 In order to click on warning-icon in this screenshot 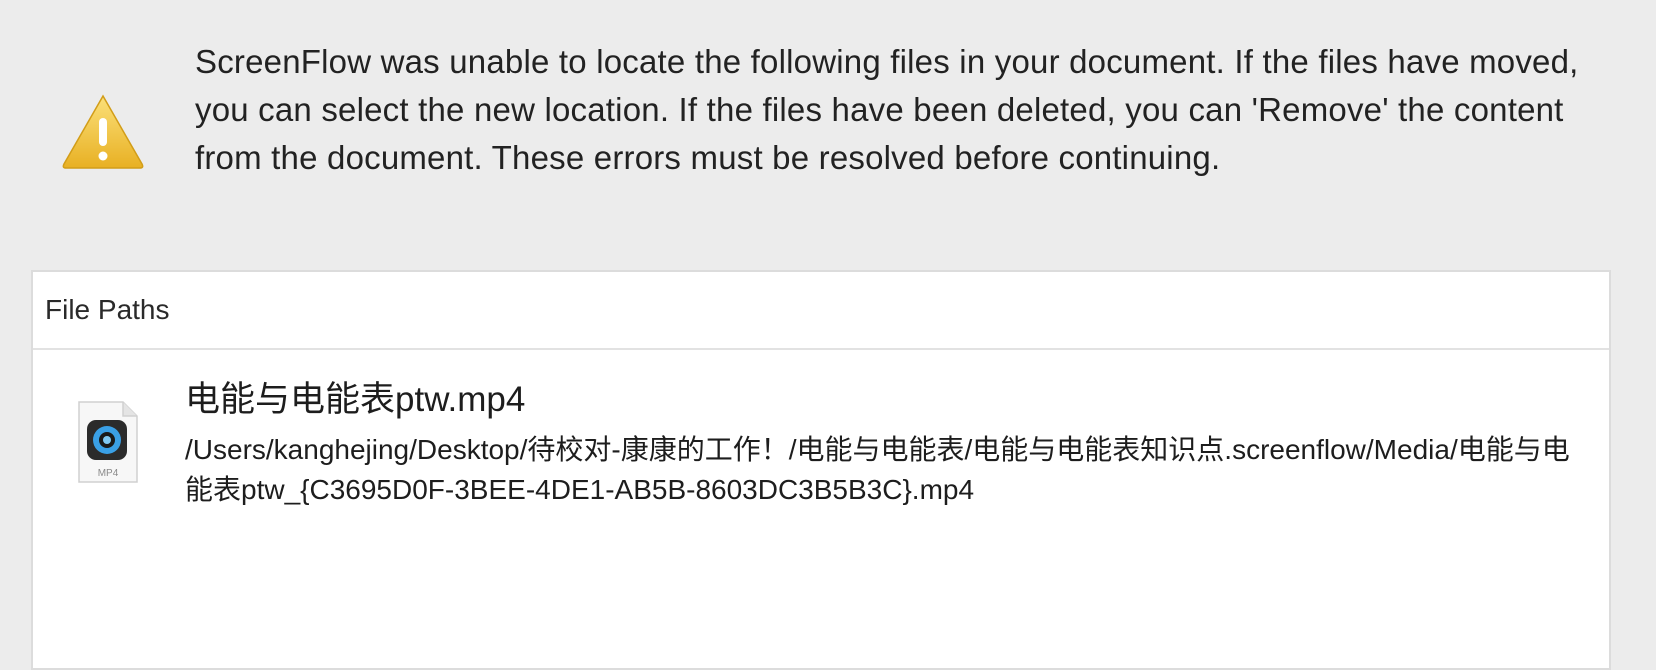, I will do `click(103, 131)`.